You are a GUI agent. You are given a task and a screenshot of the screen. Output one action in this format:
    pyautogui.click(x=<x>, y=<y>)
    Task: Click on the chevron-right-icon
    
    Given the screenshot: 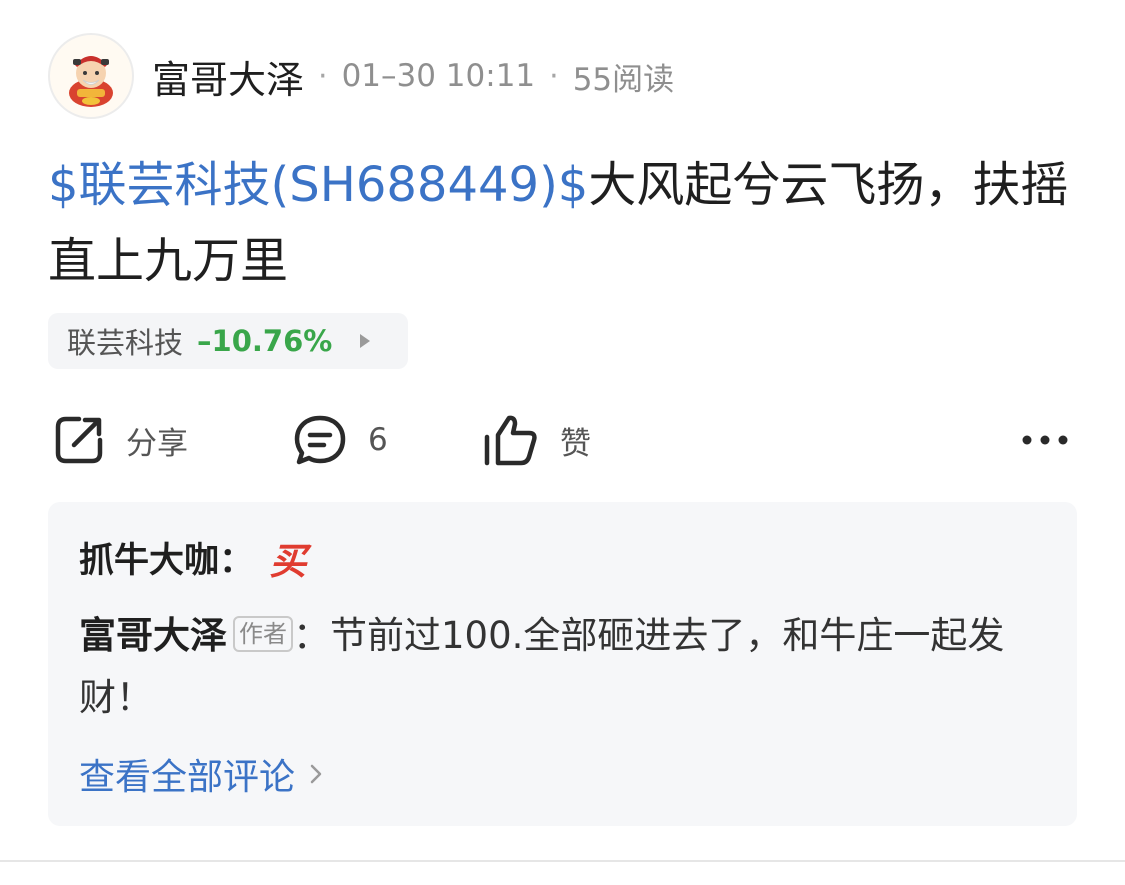 What is the action you would take?
    pyautogui.click(x=316, y=774)
    